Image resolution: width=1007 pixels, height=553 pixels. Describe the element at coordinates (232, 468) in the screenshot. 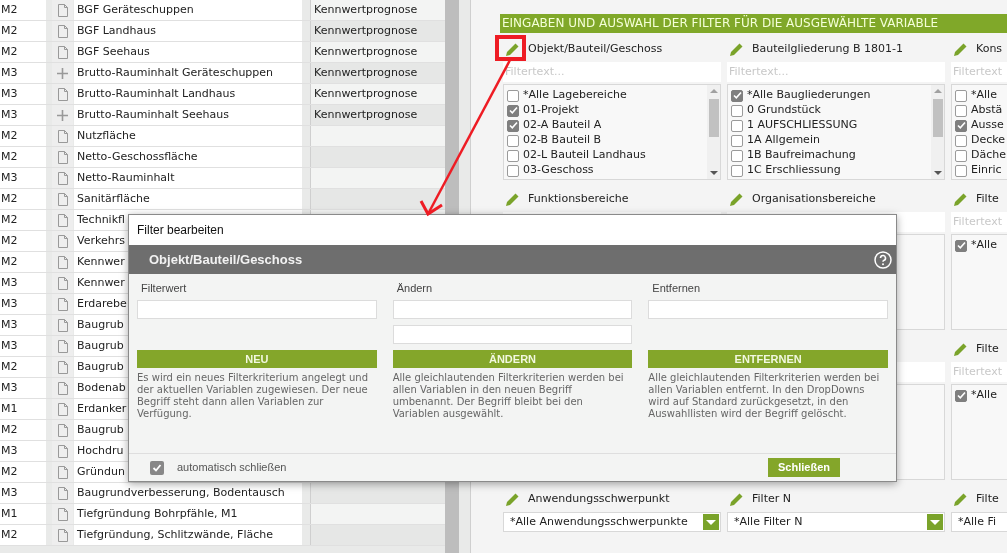

I see `checkbox-label: automatisch schließen` at that location.